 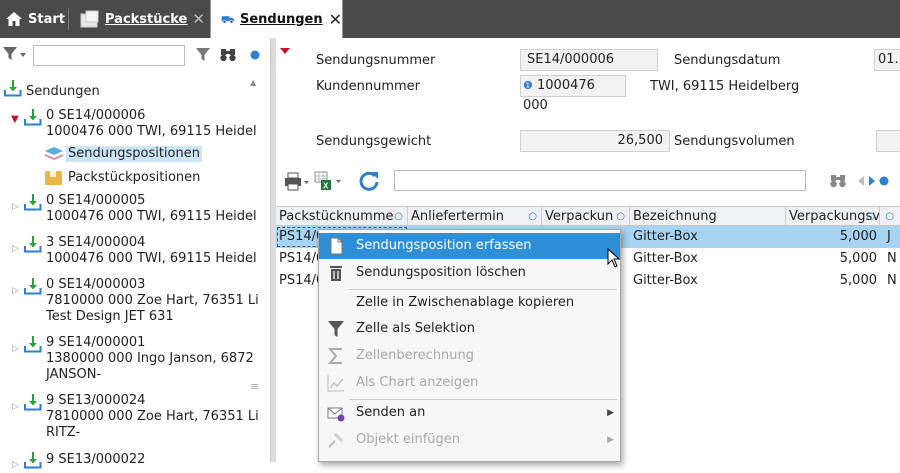 What do you see at coordinates (573, 94) in the screenshot?
I see `kundennummer-field: ❶ 1000476 000` at bounding box center [573, 94].